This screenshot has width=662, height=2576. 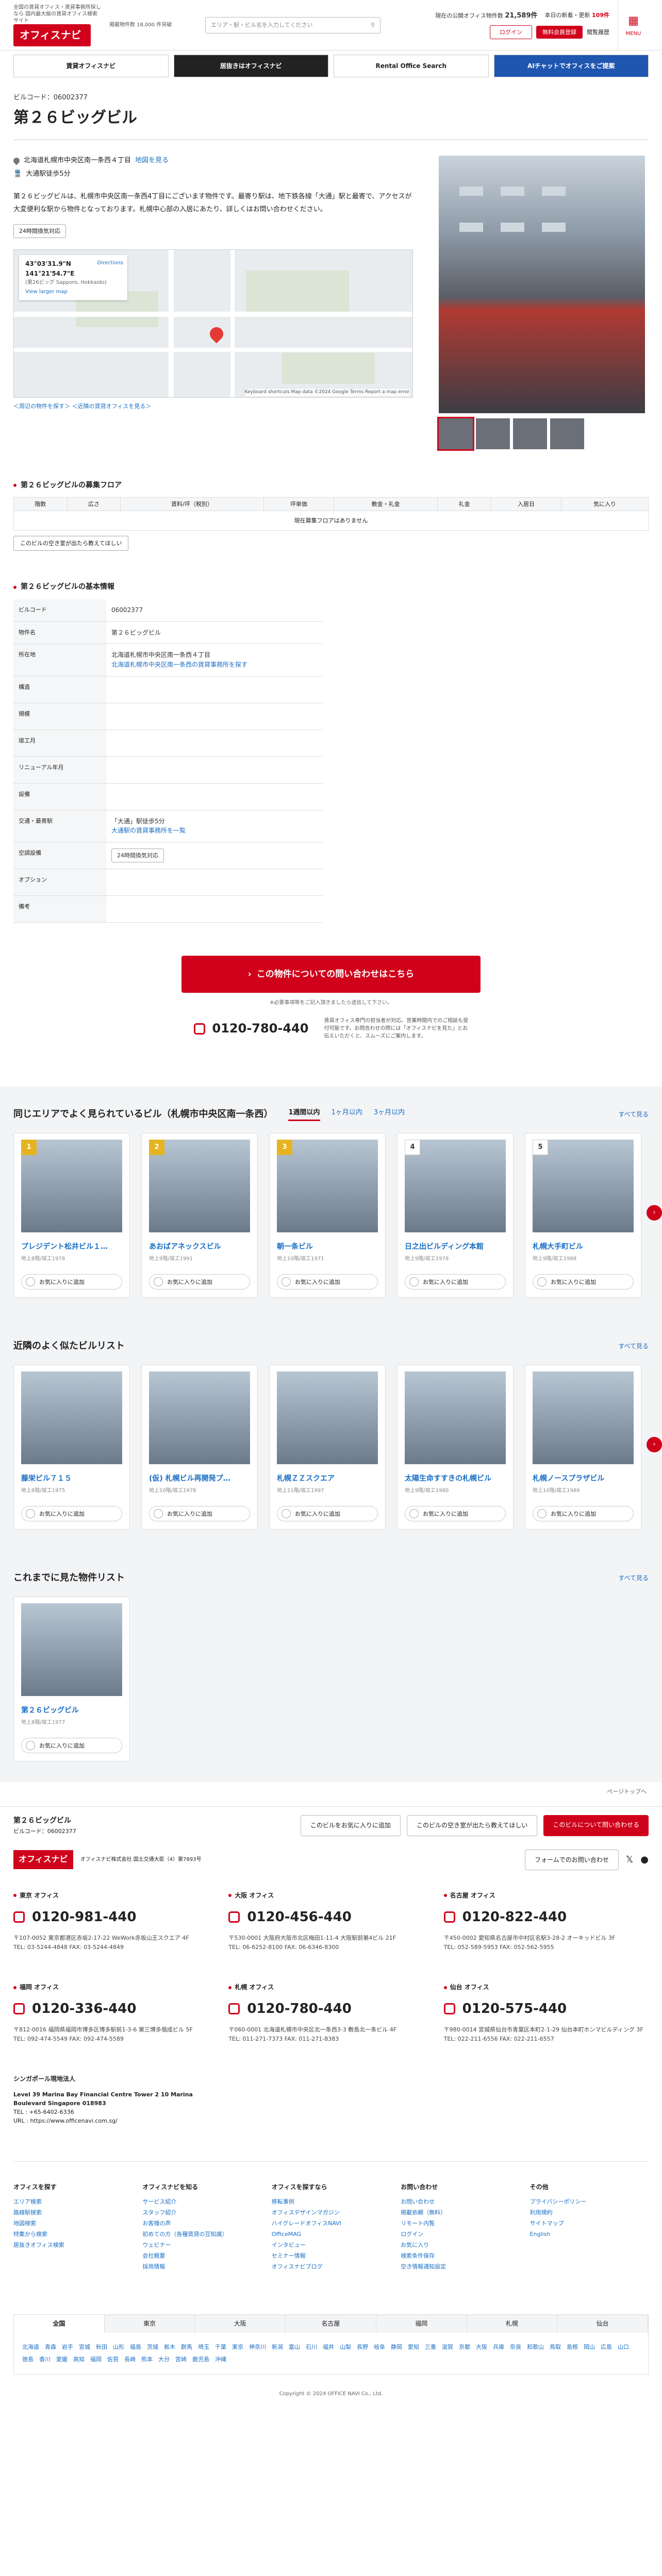 I want to click on nearby-search-links: ＜周辺の物件を探す＞ ＜近隣の賃貸オフィスを見る＞, so click(x=82, y=407).